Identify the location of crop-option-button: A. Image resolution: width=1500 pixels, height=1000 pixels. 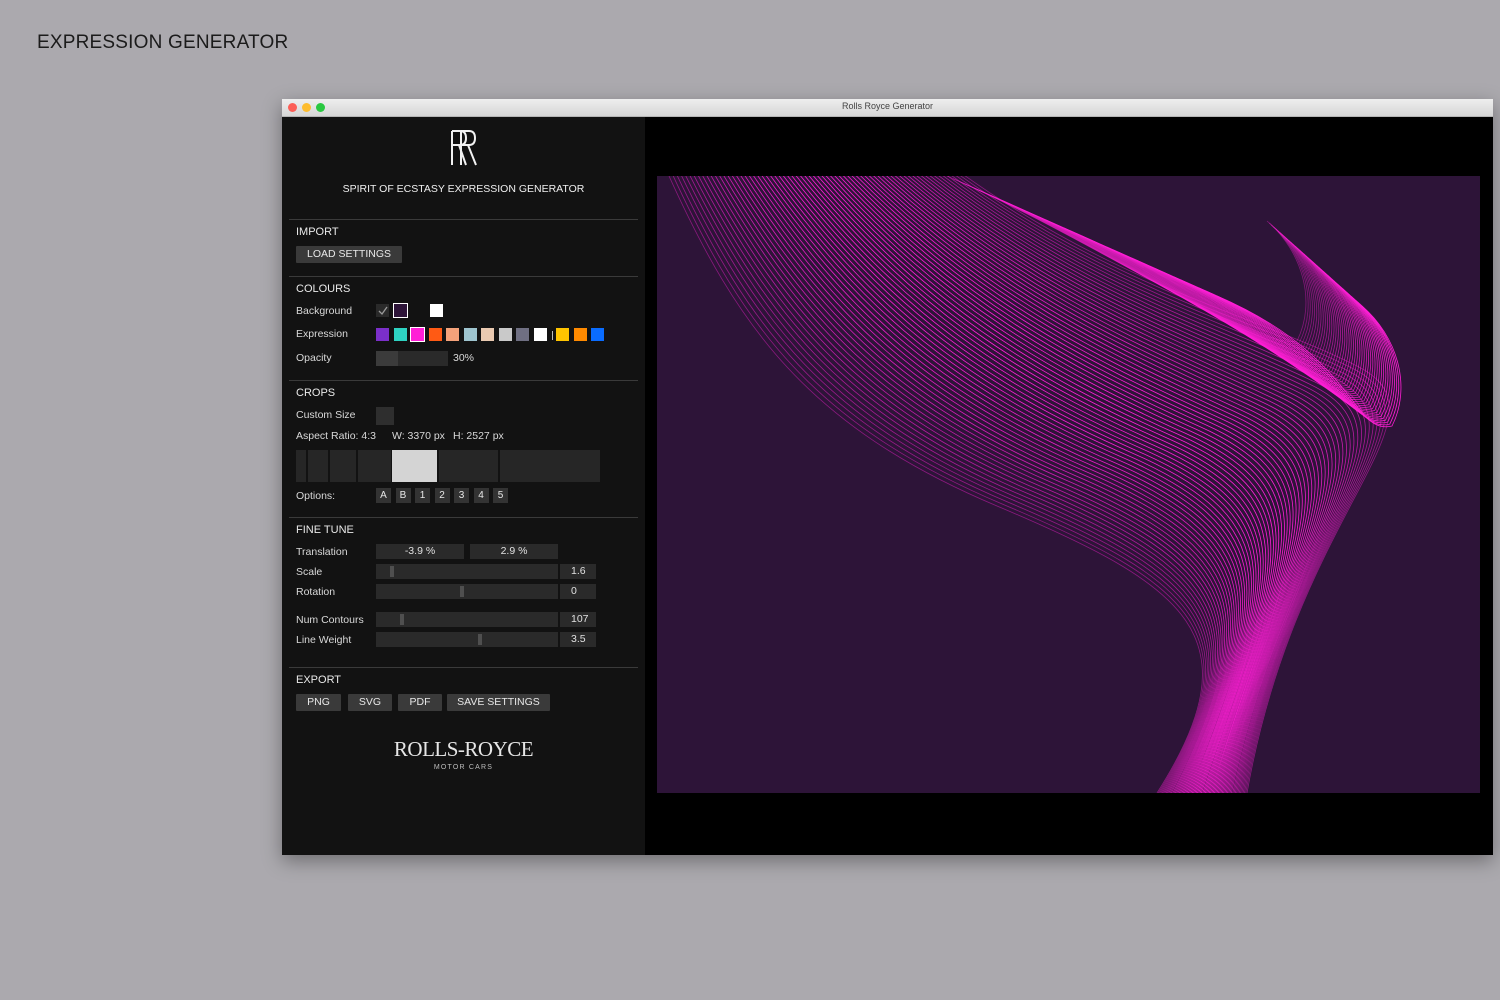
(383, 495).